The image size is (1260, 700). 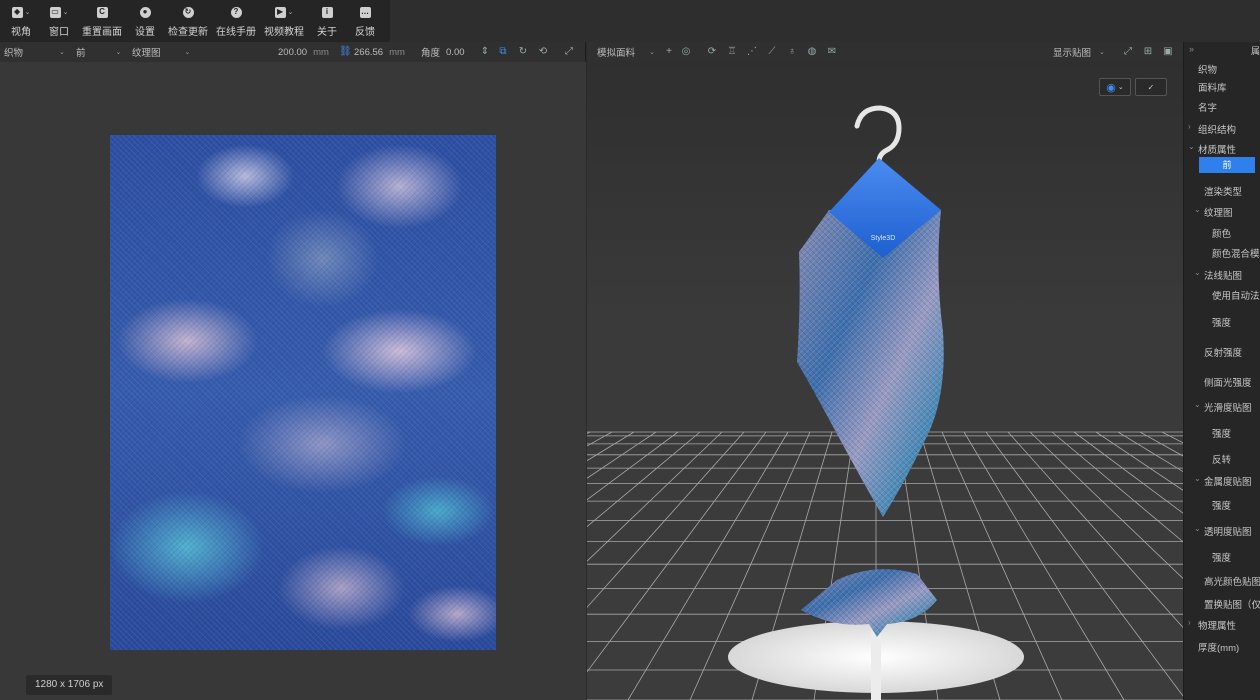 I want to click on measure-icon: ⟋, so click(x=772, y=52).